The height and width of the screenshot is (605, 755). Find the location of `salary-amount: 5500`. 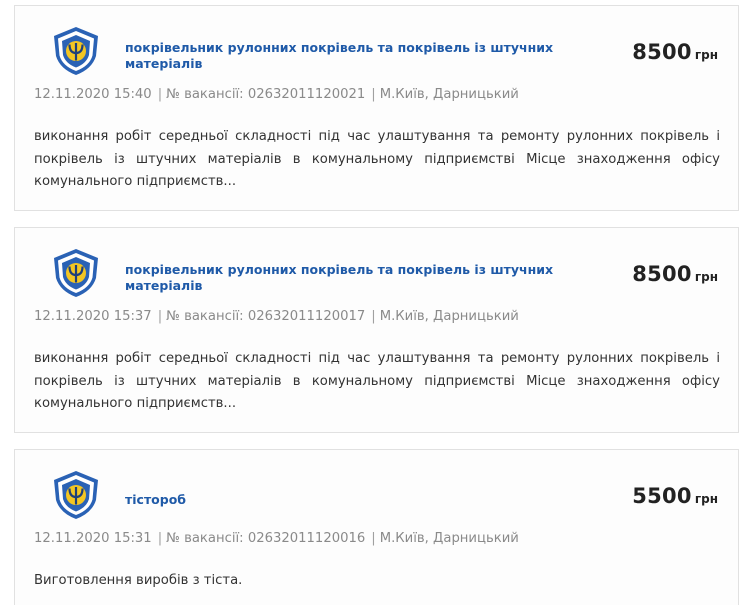

salary-amount: 5500 is located at coordinates (662, 496).